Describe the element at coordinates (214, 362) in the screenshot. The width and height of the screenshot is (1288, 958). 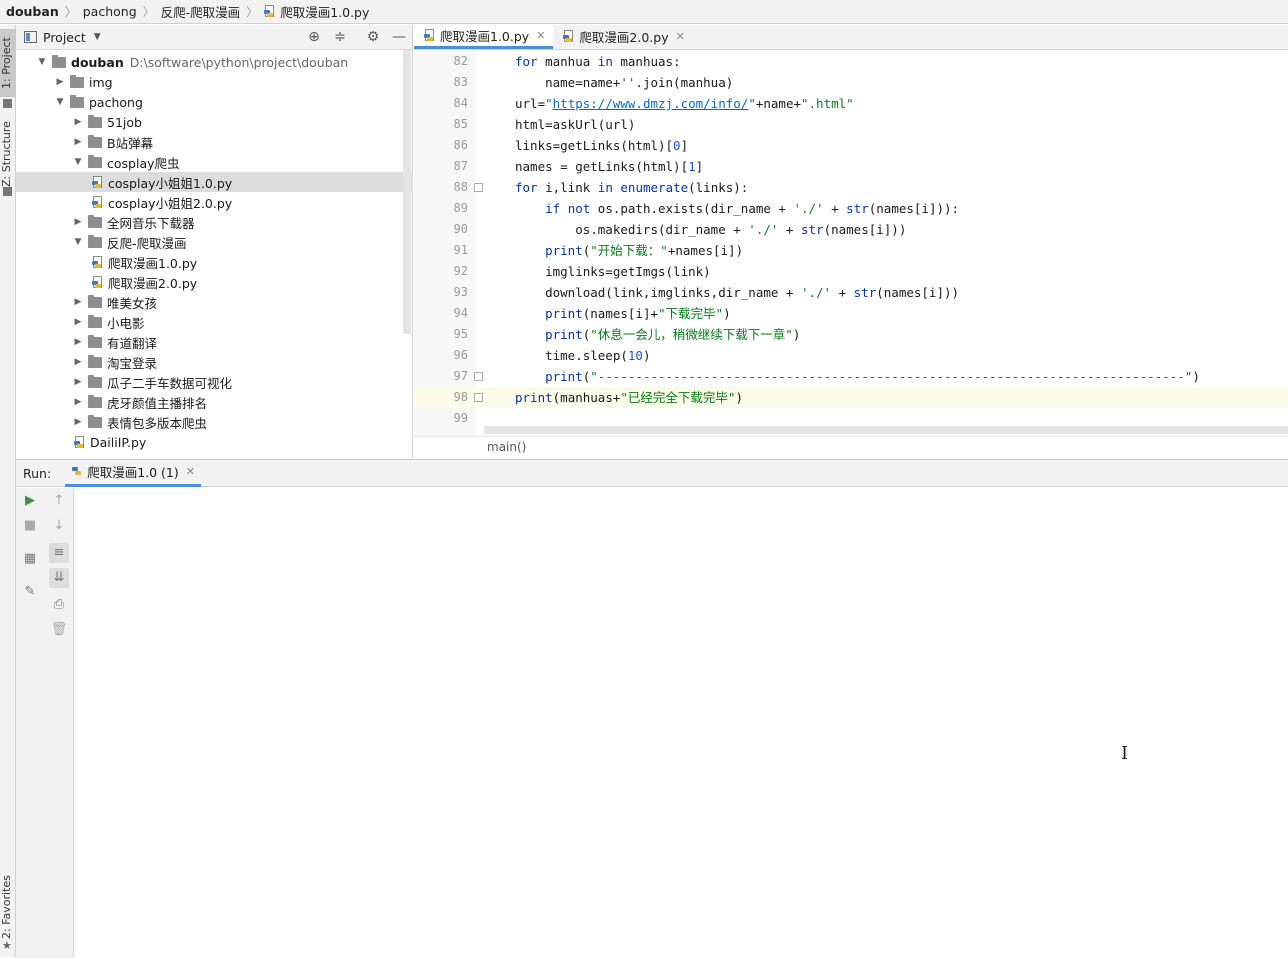
I see `tree-folder: ▶ 淘宝登录` at that location.